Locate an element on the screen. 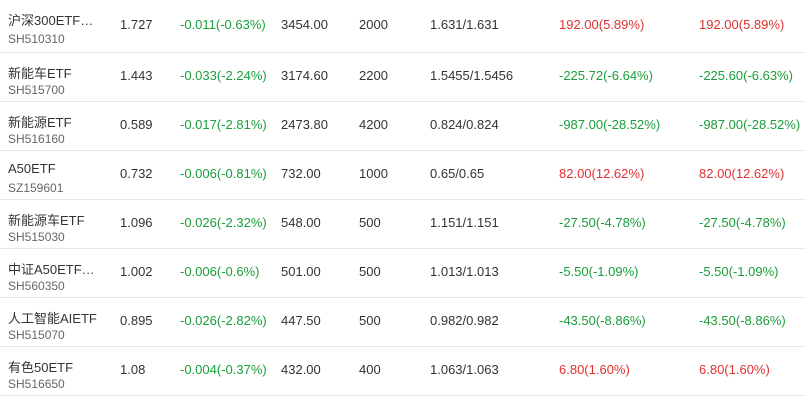 This screenshot has width=806, height=410. market-value: 732.00 is located at coordinates (301, 173).